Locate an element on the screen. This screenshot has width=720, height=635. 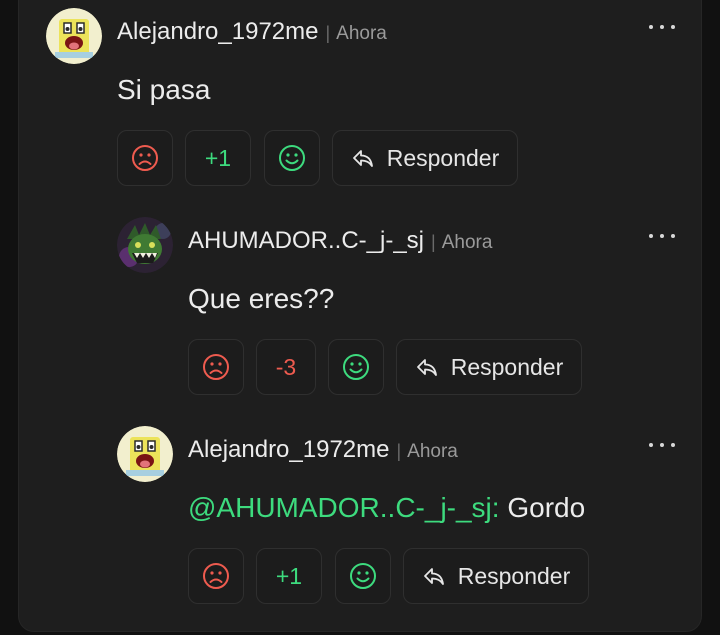
comment-text: Que eres?? is located at coordinates (261, 299).